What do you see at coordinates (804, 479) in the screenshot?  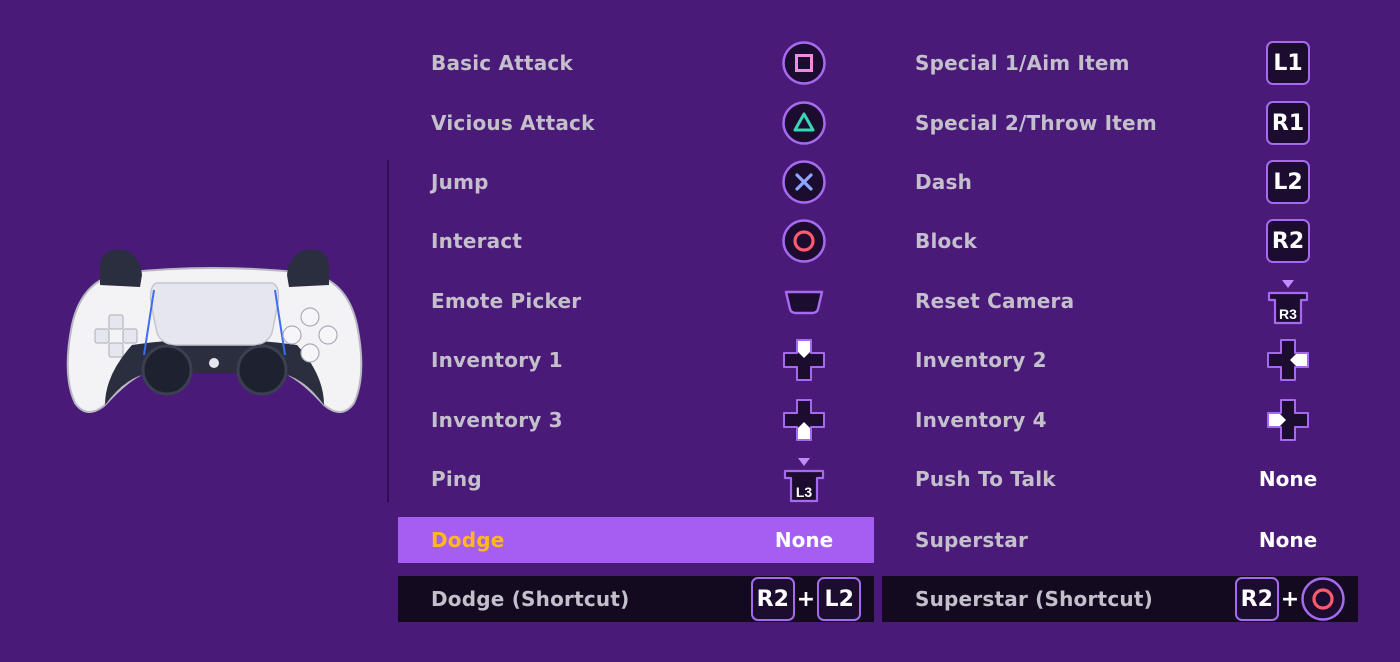 I see `l3-icon: L3` at bounding box center [804, 479].